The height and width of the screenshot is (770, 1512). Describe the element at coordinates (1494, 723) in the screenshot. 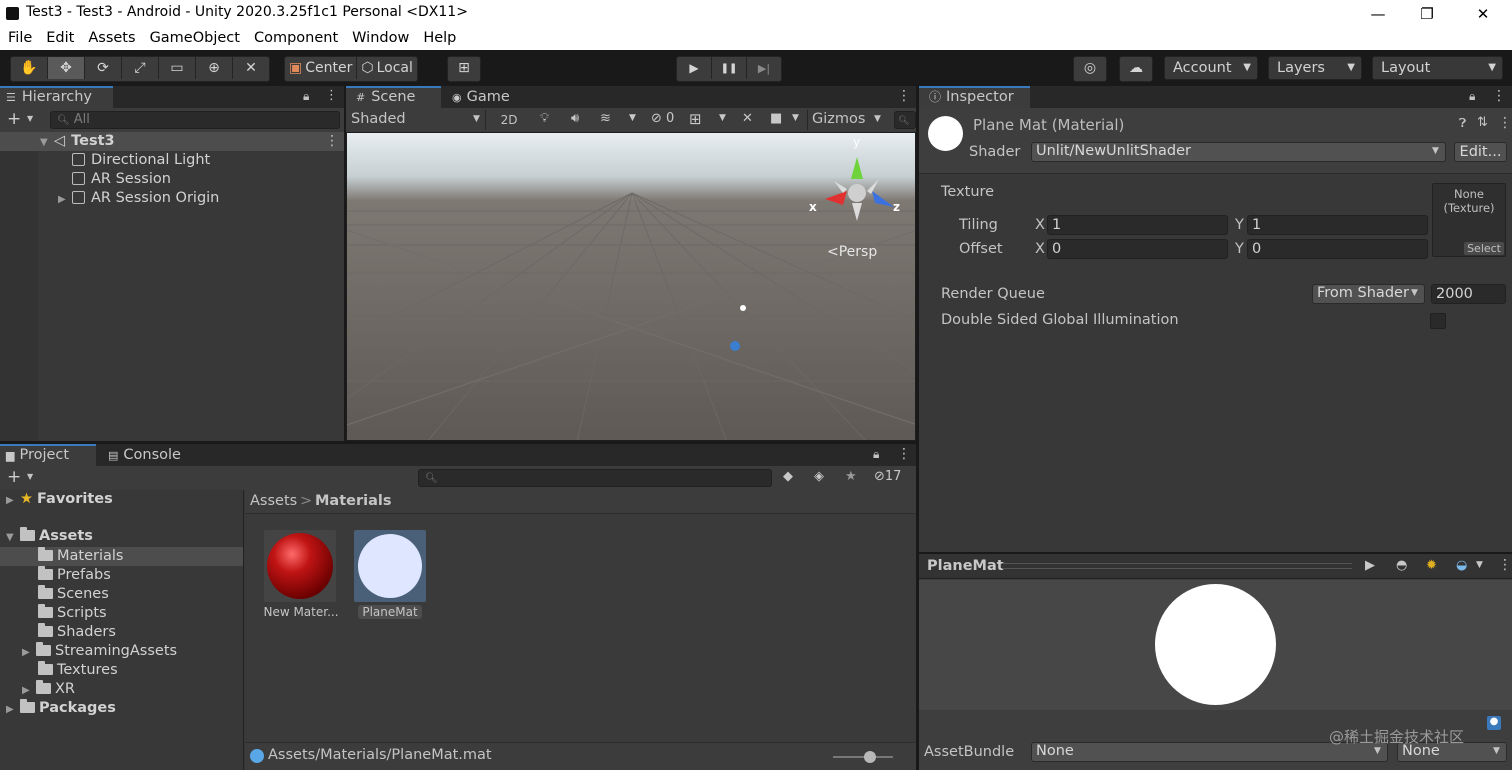

I see `label-tag-icon: ●` at that location.